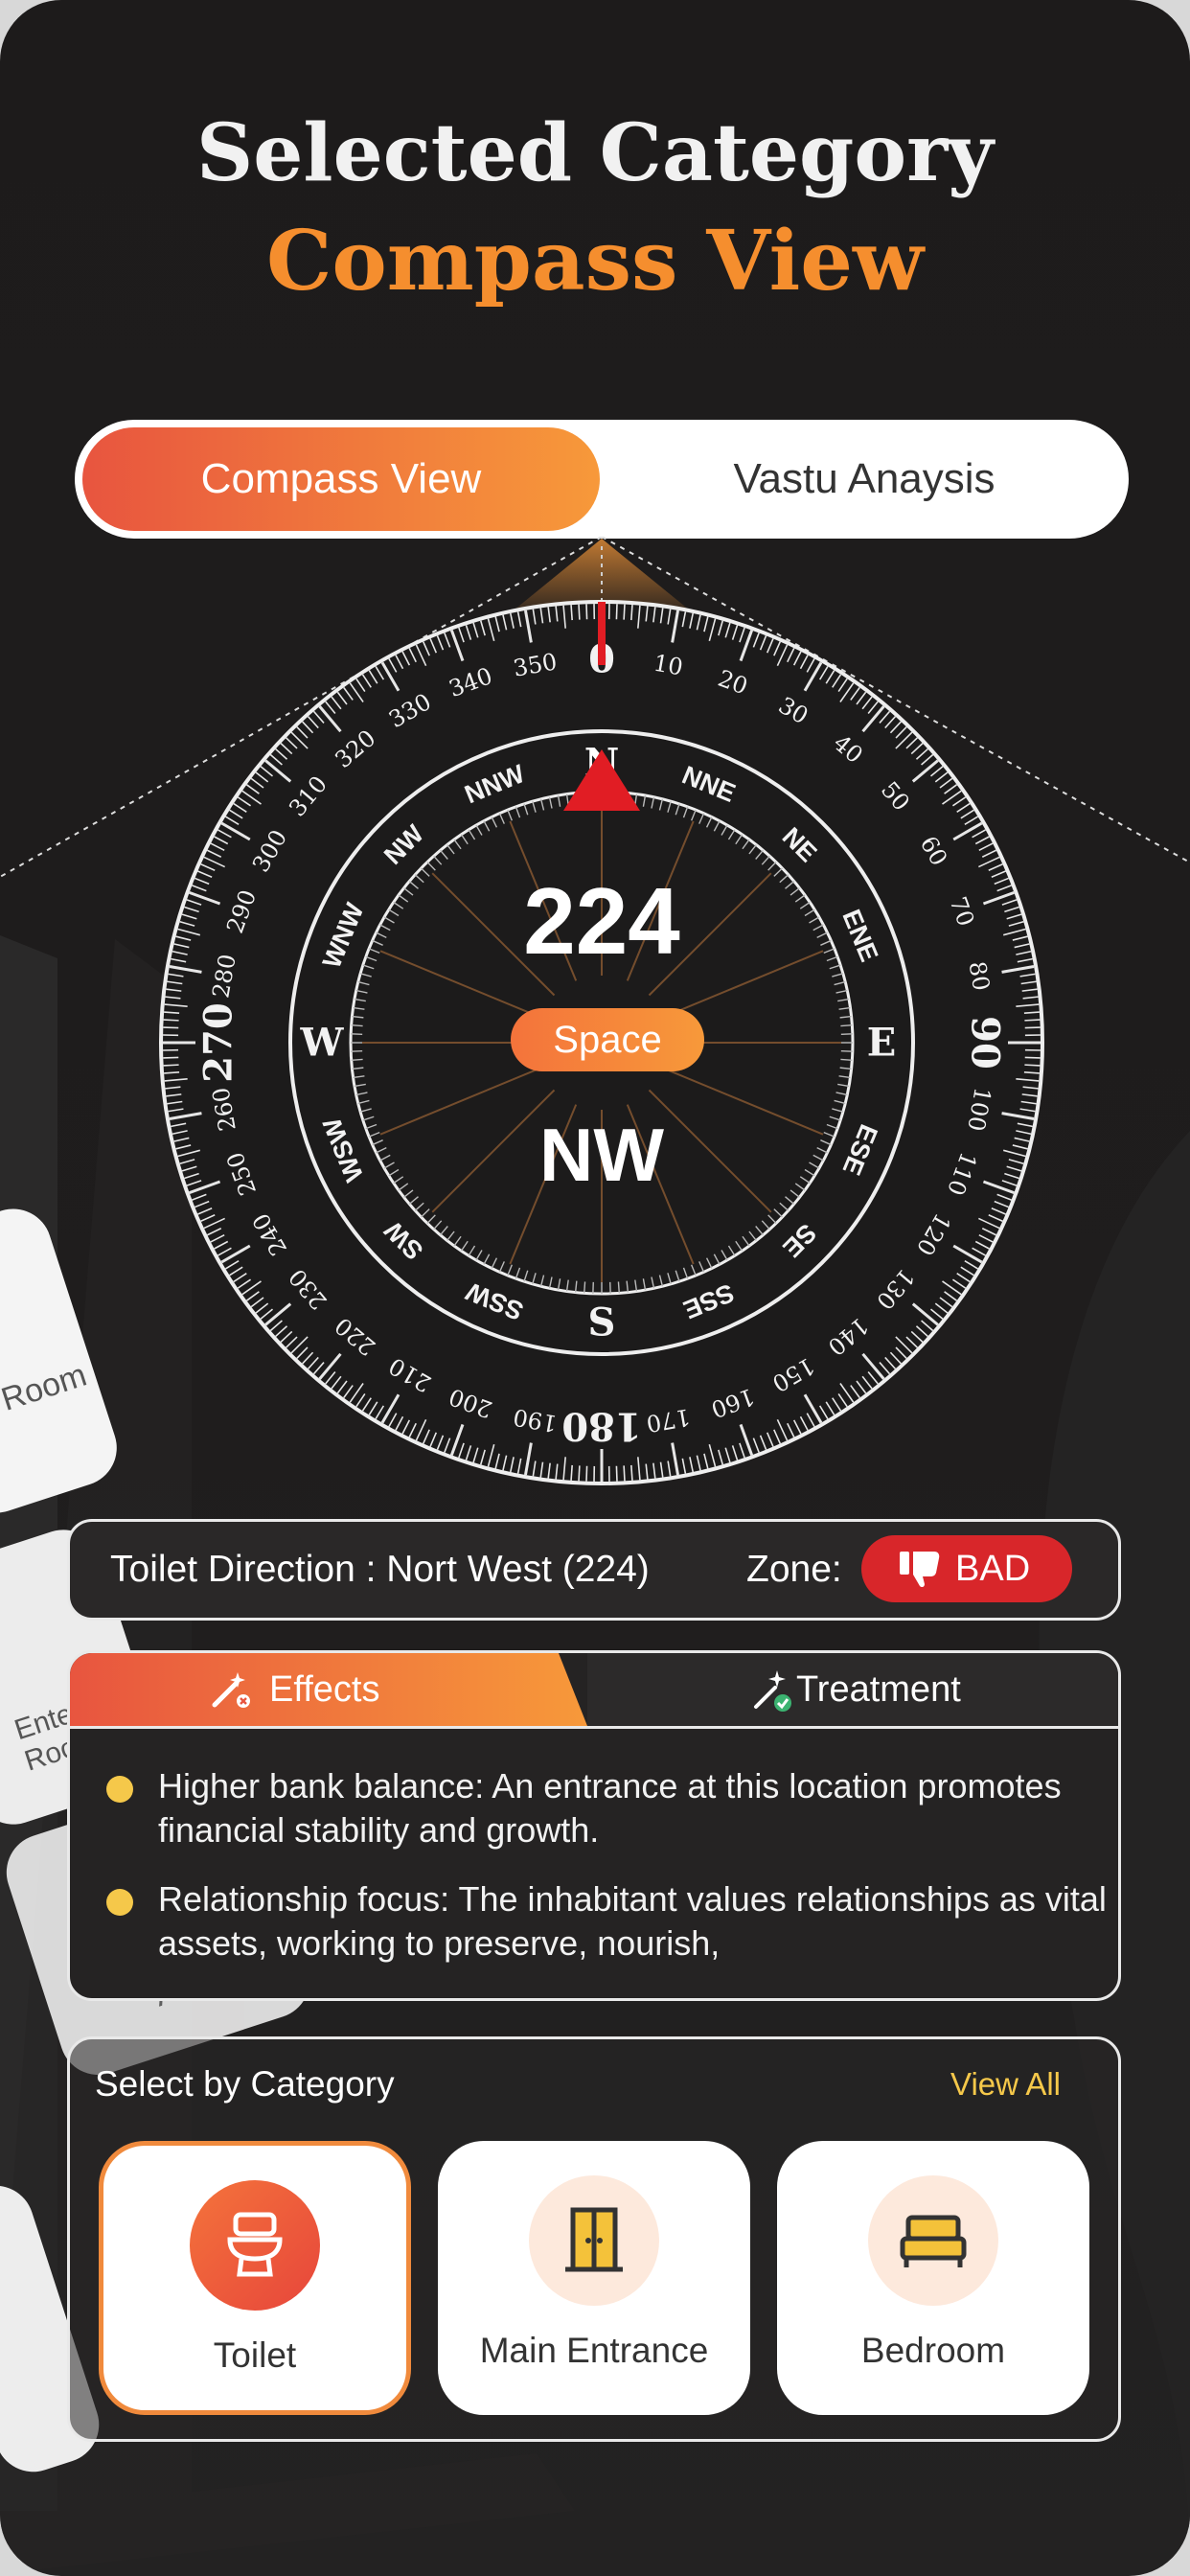  I want to click on zone-label: Zone:, so click(794, 1569).